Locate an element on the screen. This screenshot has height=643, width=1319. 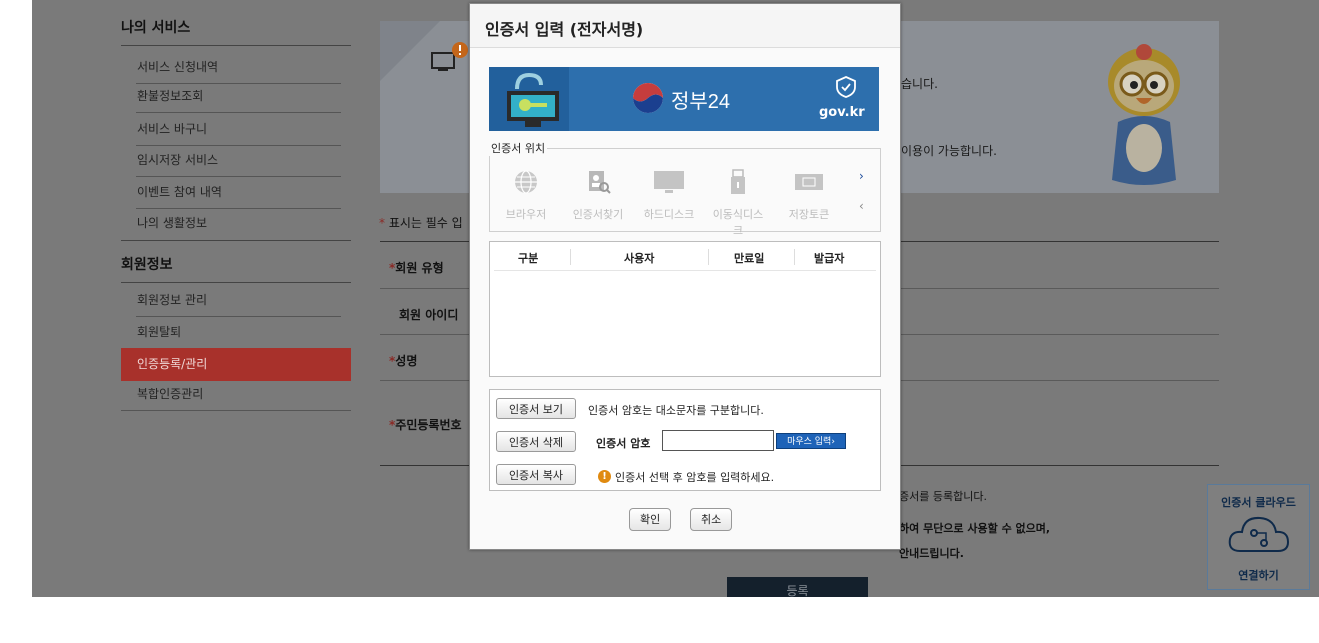
sidebar-item-withdraw: 회원탈퇴 is located at coordinates (236, 332).